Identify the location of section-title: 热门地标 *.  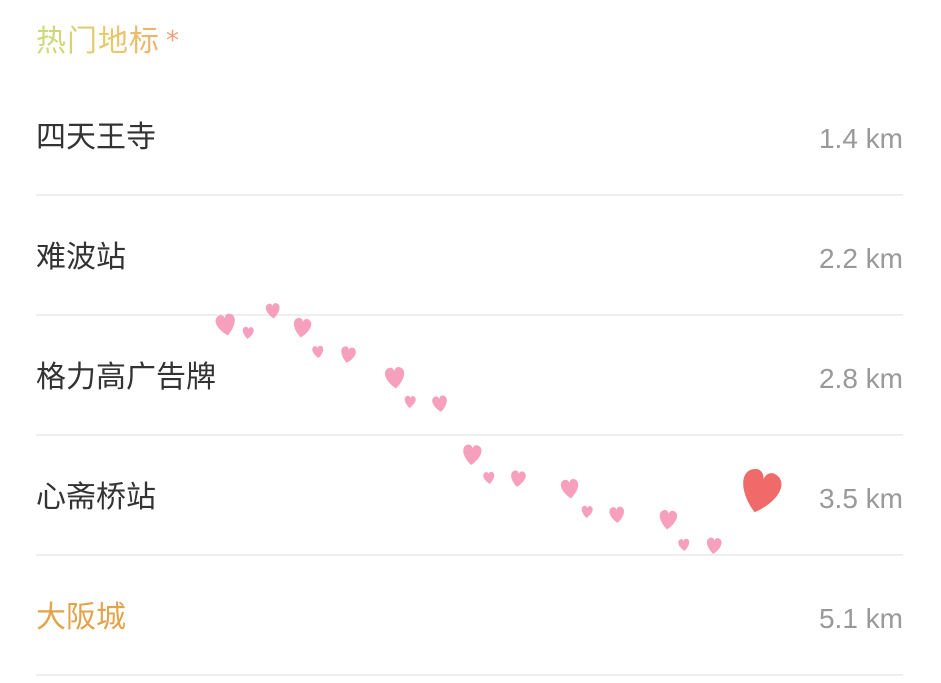
(108, 42).